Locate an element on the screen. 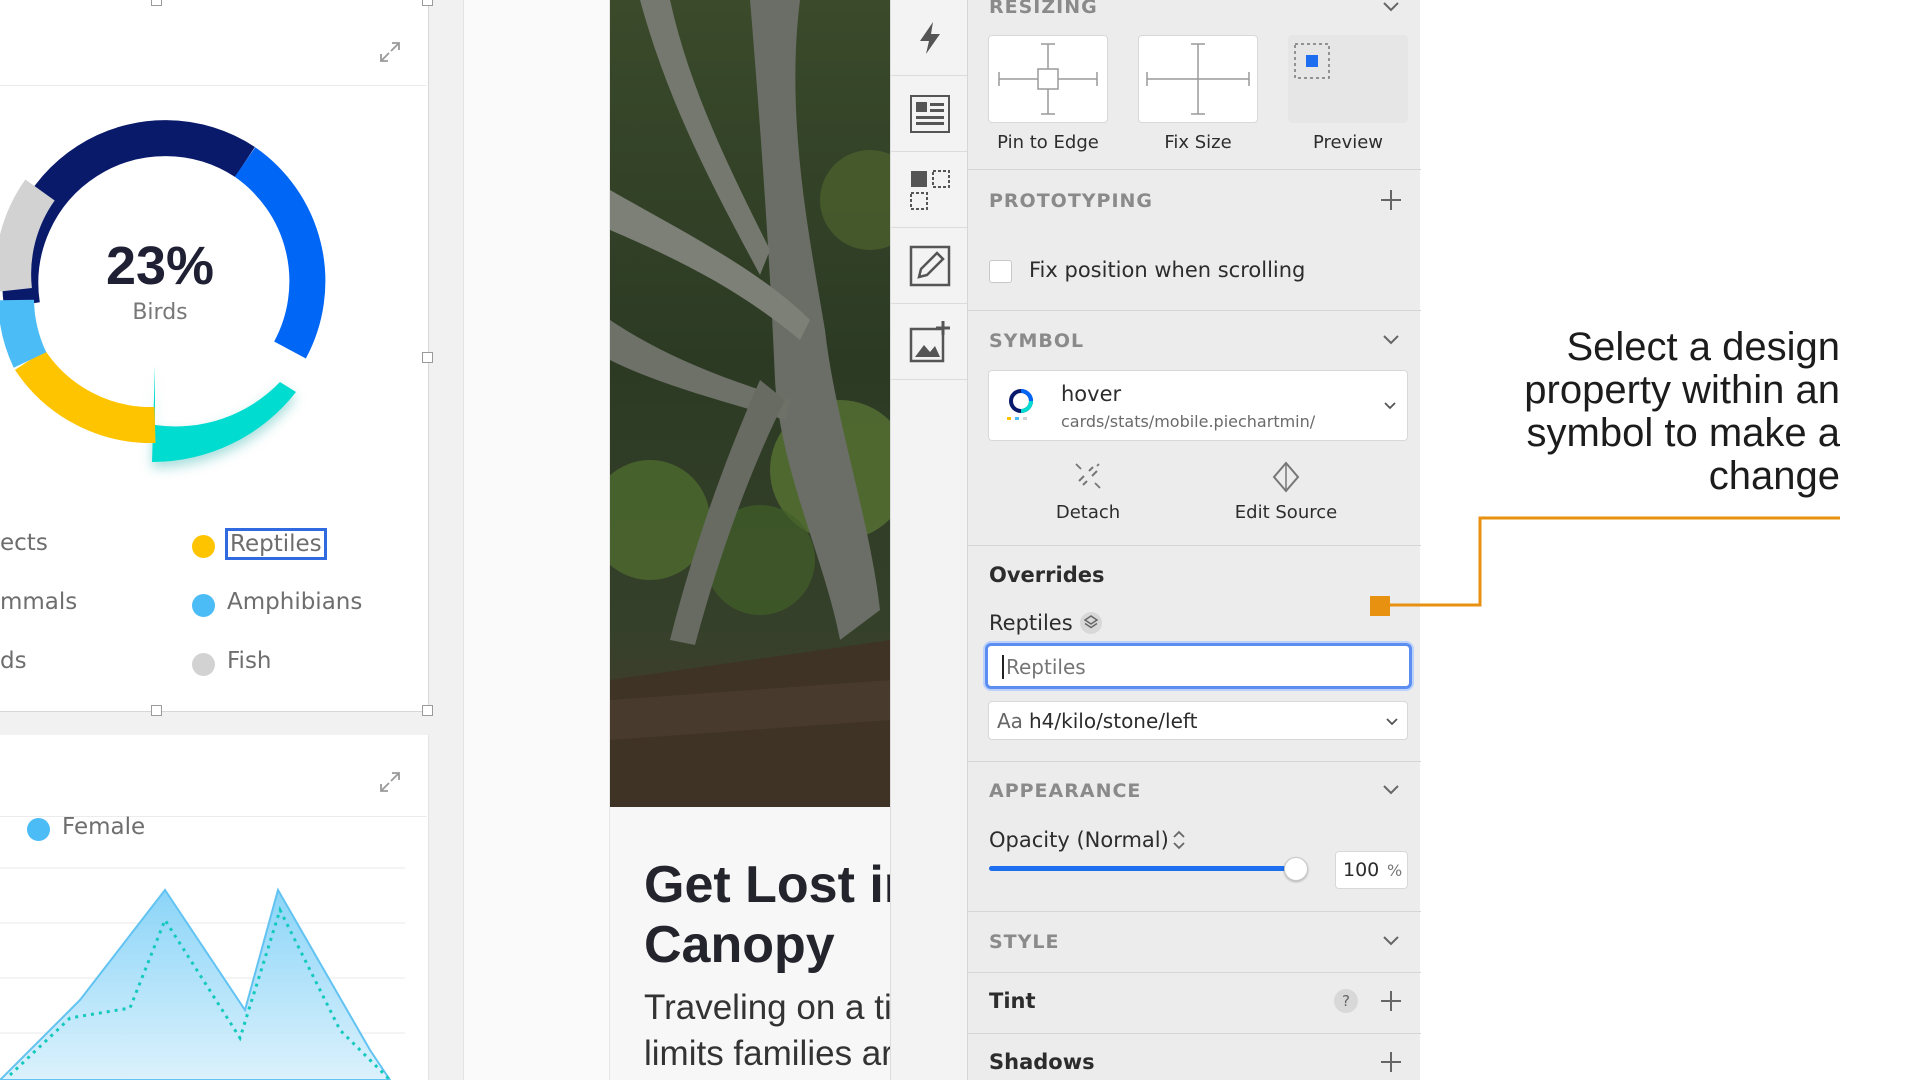  opacity-unit: % is located at coordinates (1395, 870).